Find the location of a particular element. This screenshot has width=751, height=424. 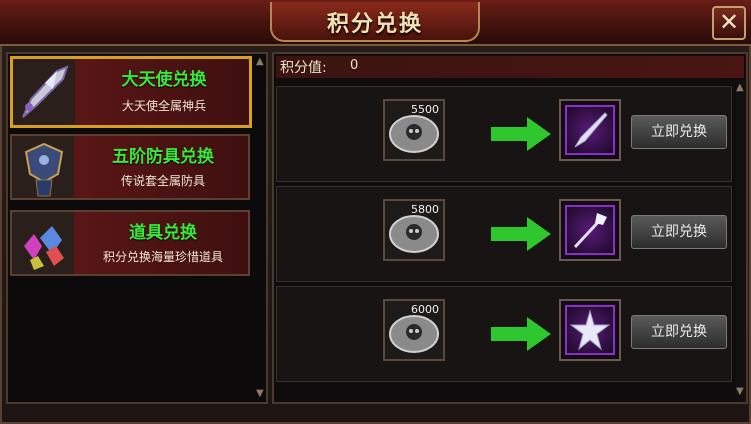

point-coin: 5500 is located at coordinates (414, 130).